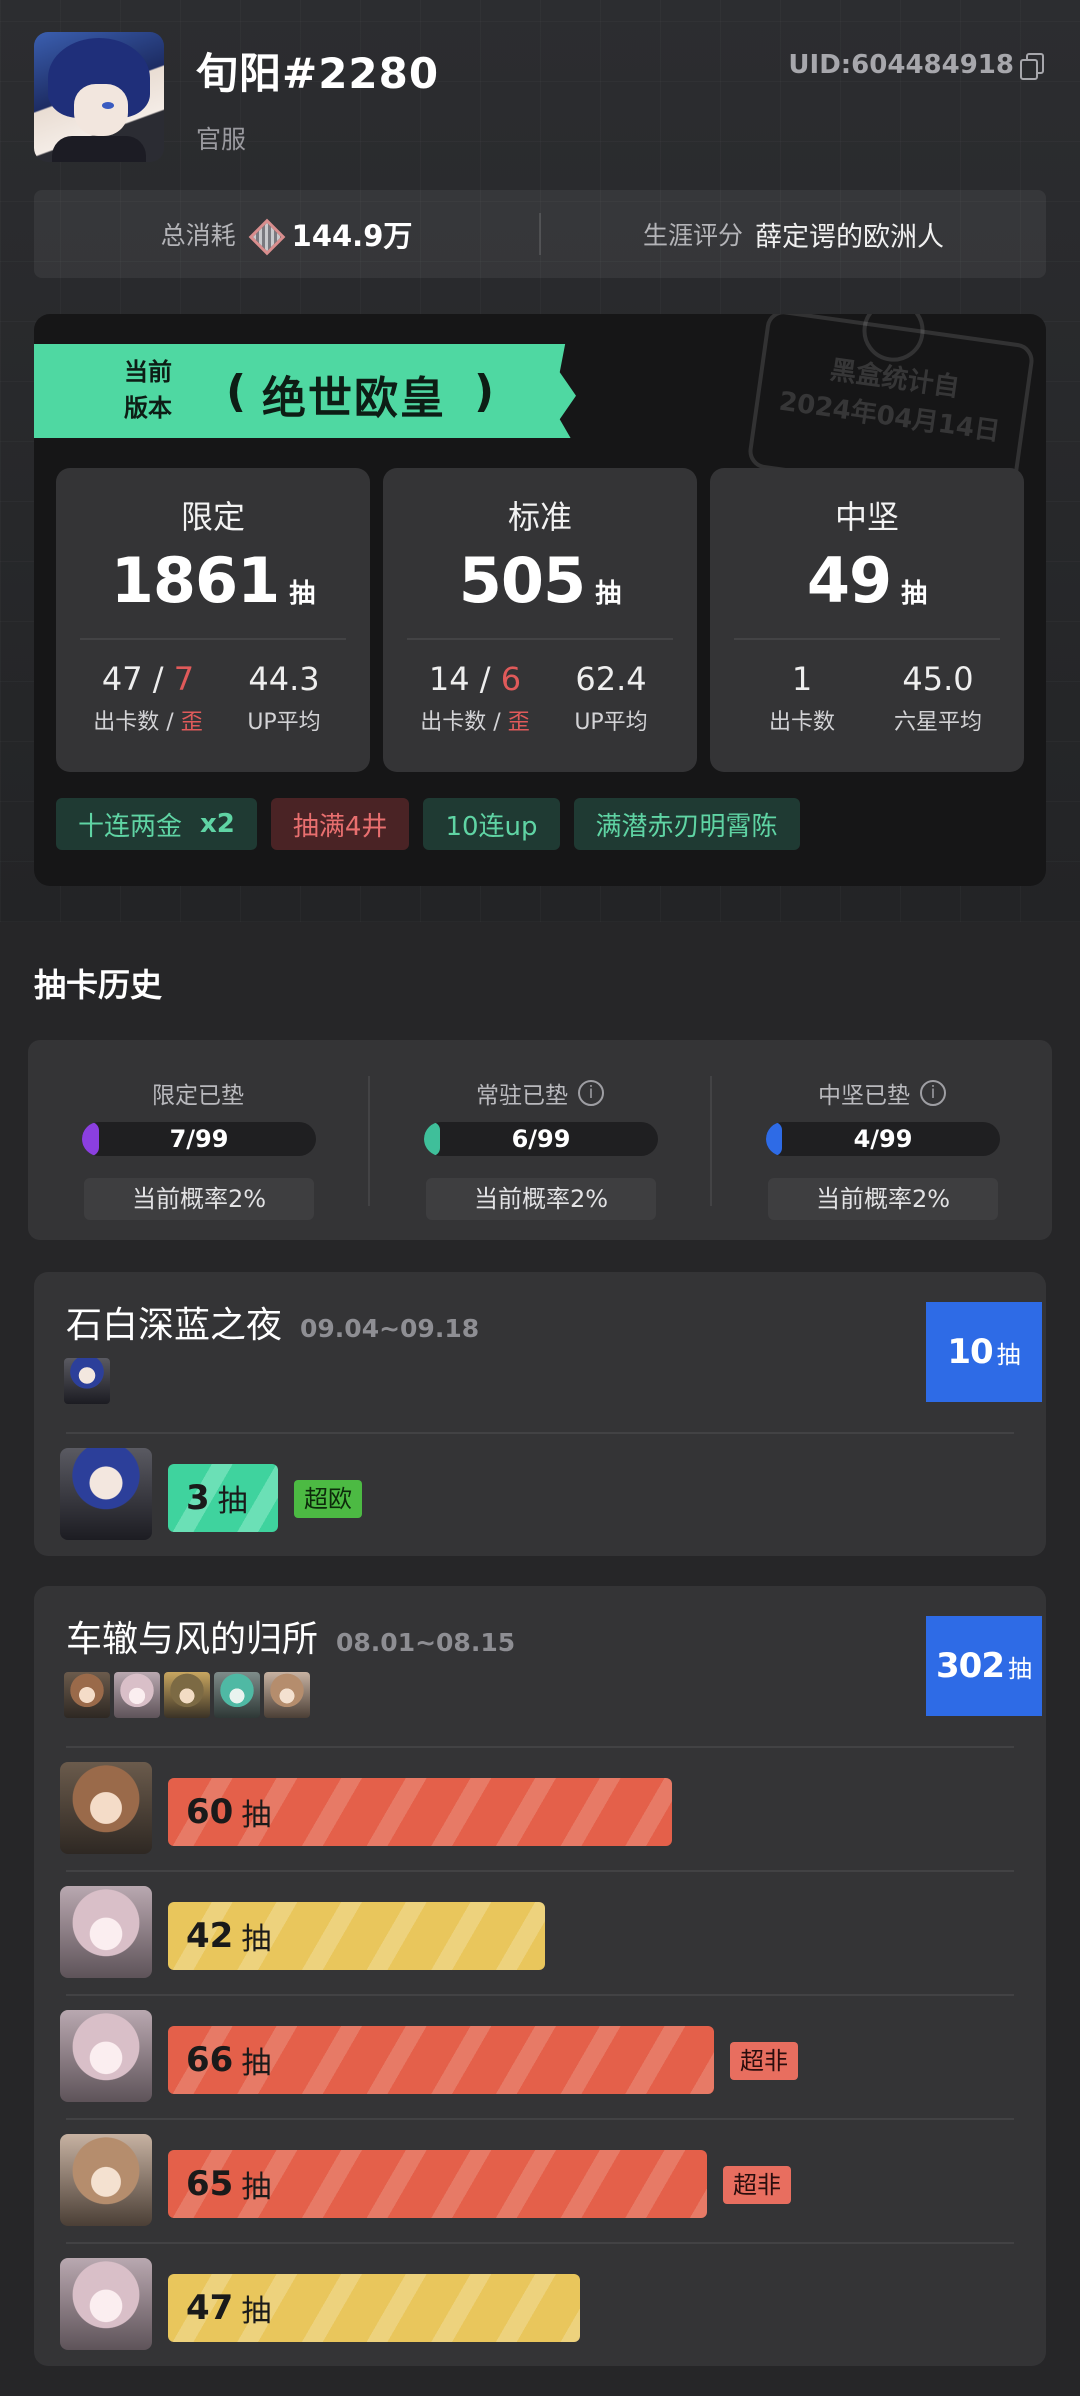  Describe the element at coordinates (137, 722) in the screenshot. I see `cards-label: 出卡数 /` at that location.